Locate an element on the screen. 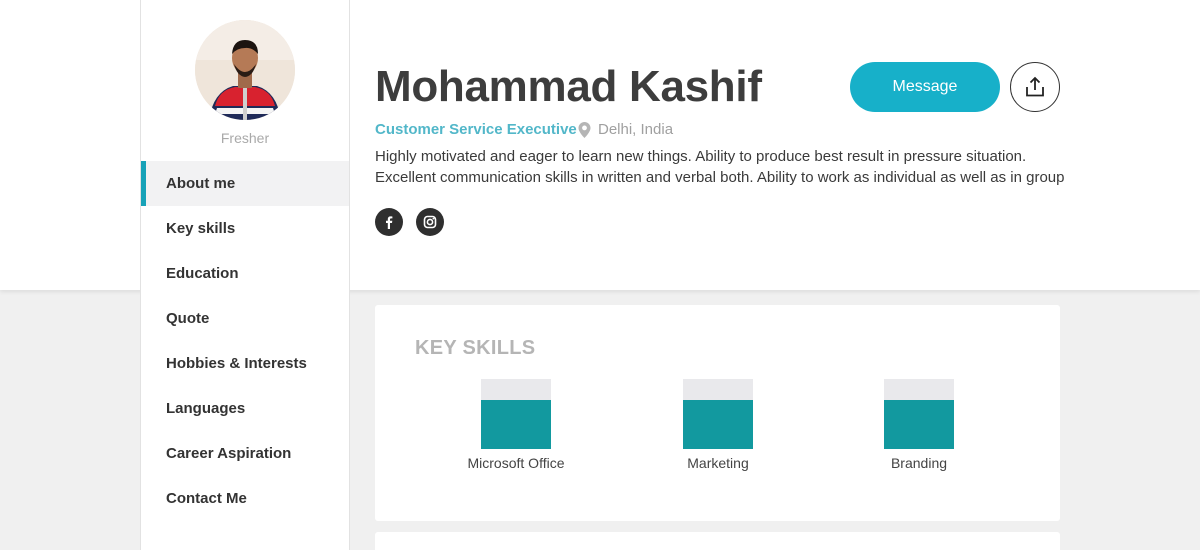 The width and height of the screenshot is (1200, 550). sidebar-item-about-me: About me is located at coordinates (245, 183).